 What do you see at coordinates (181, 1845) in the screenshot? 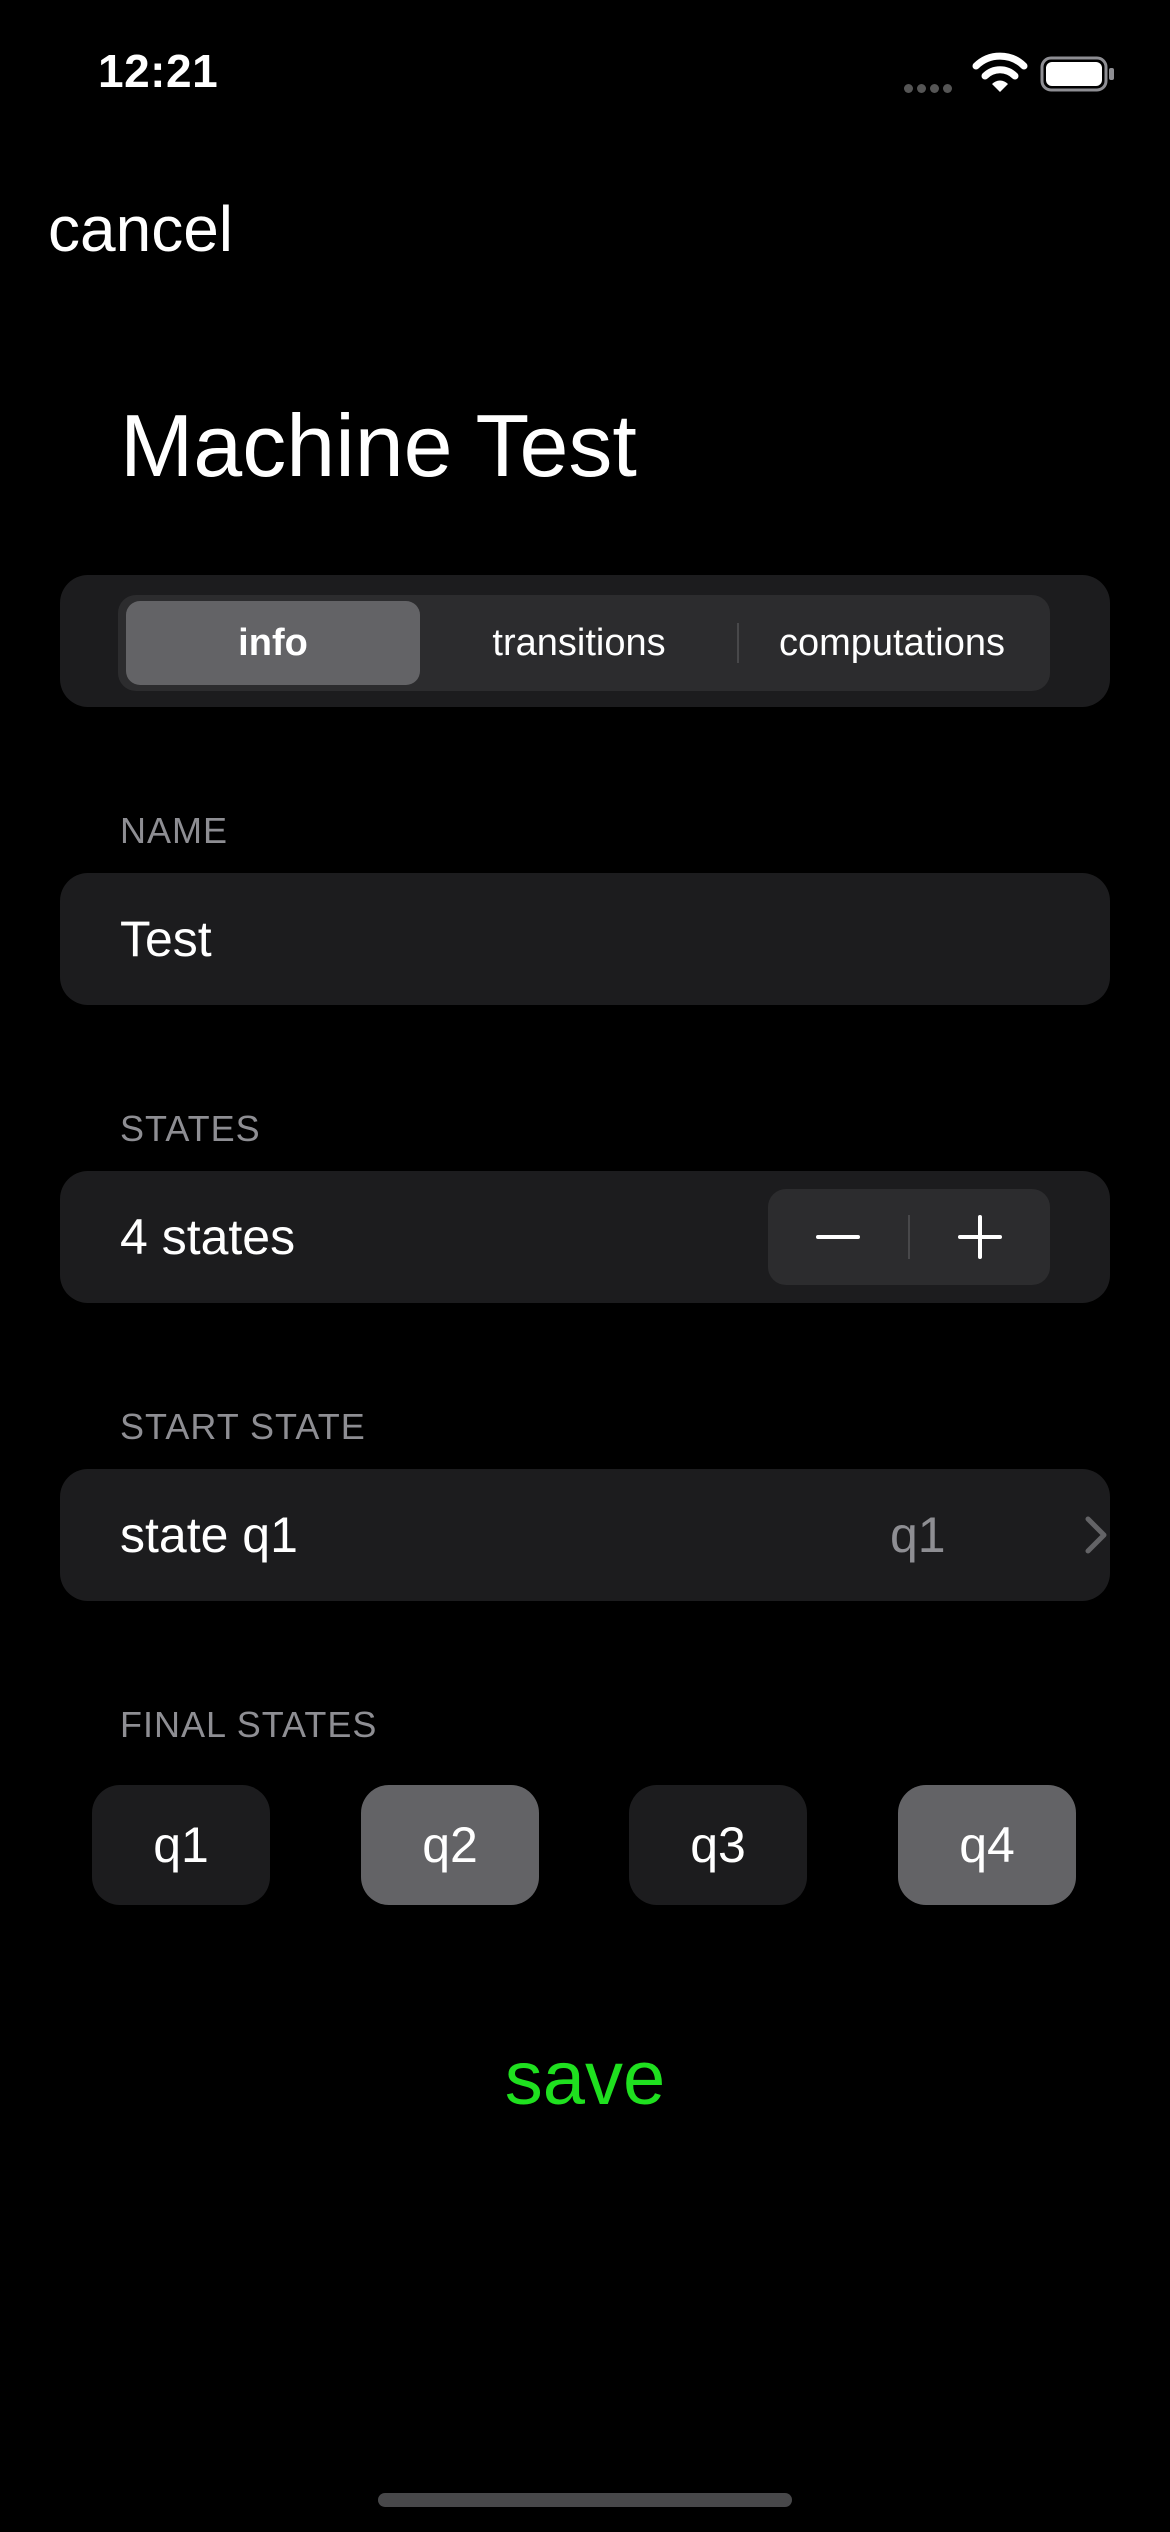
I see `final-state-chip-q1: q1` at bounding box center [181, 1845].